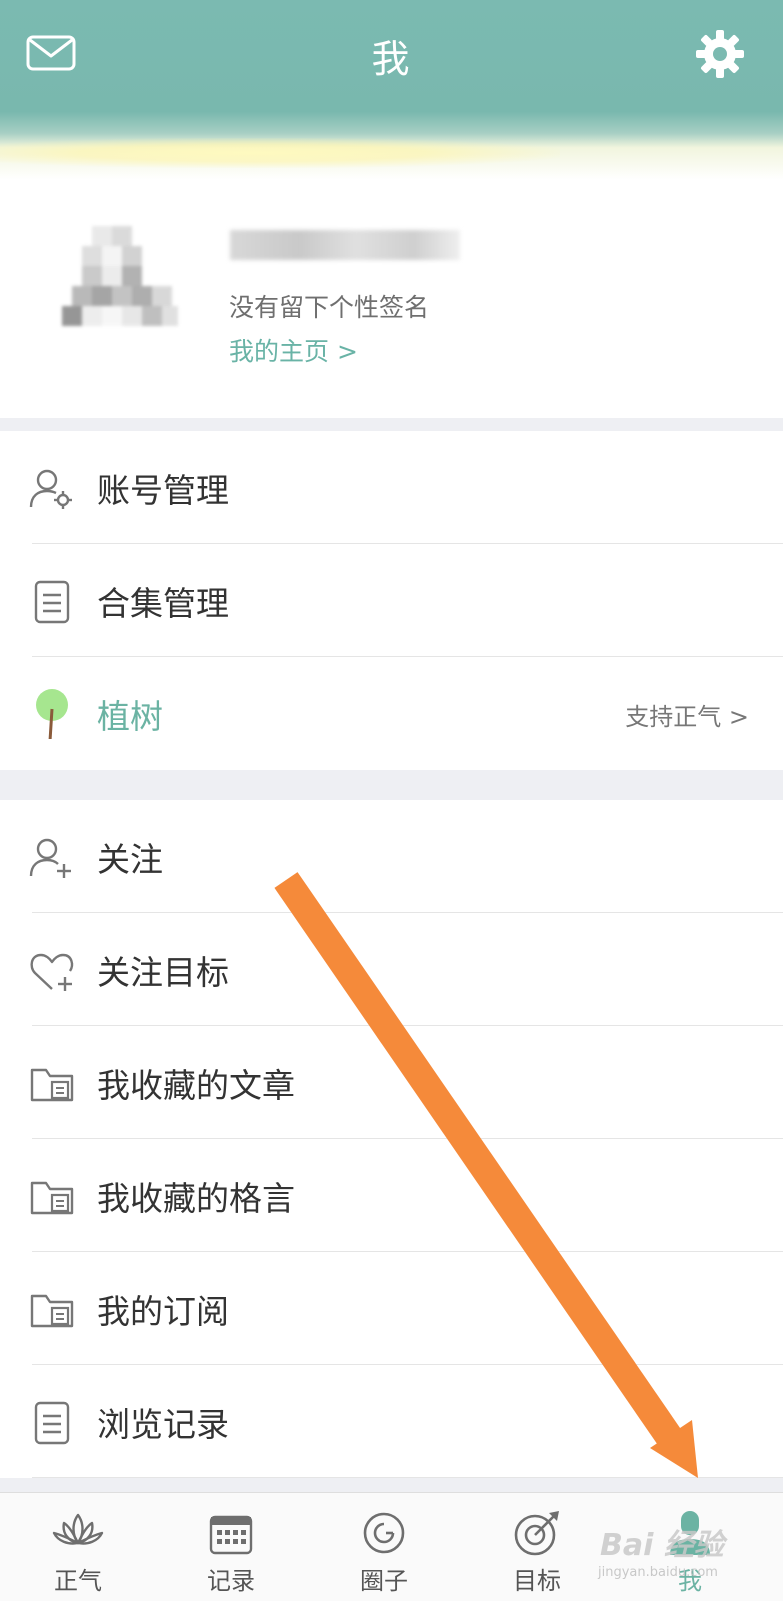 Image resolution: width=783 pixels, height=1601 pixels. I want to click on menu-item-label: 我收藏的文章, so click(196, 1085).